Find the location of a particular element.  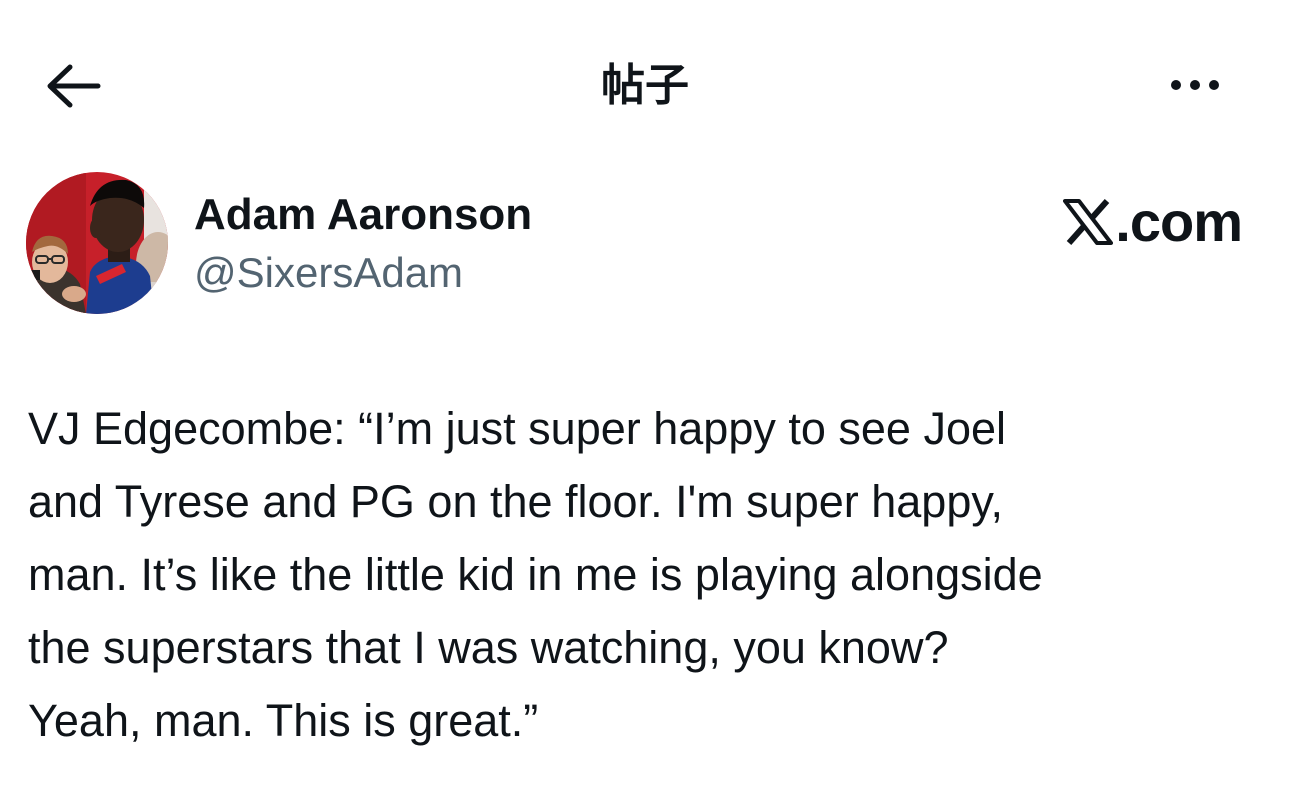

x-logo-icon is located at coordinates (1088, 222).